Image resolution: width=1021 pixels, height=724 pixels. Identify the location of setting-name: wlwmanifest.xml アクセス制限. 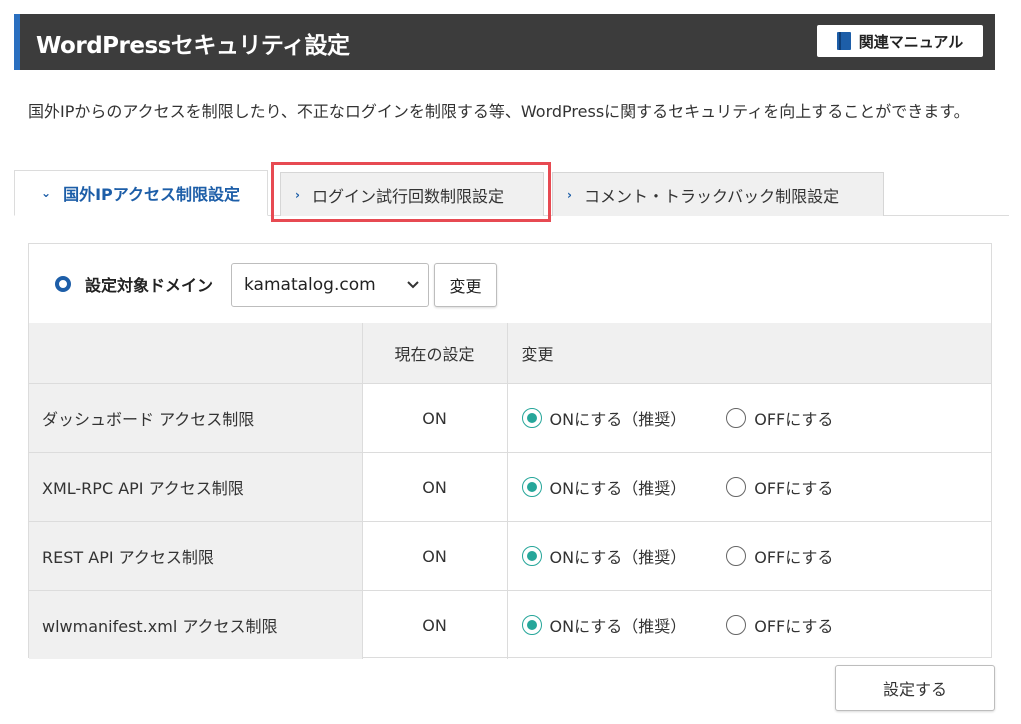
(196, 624).